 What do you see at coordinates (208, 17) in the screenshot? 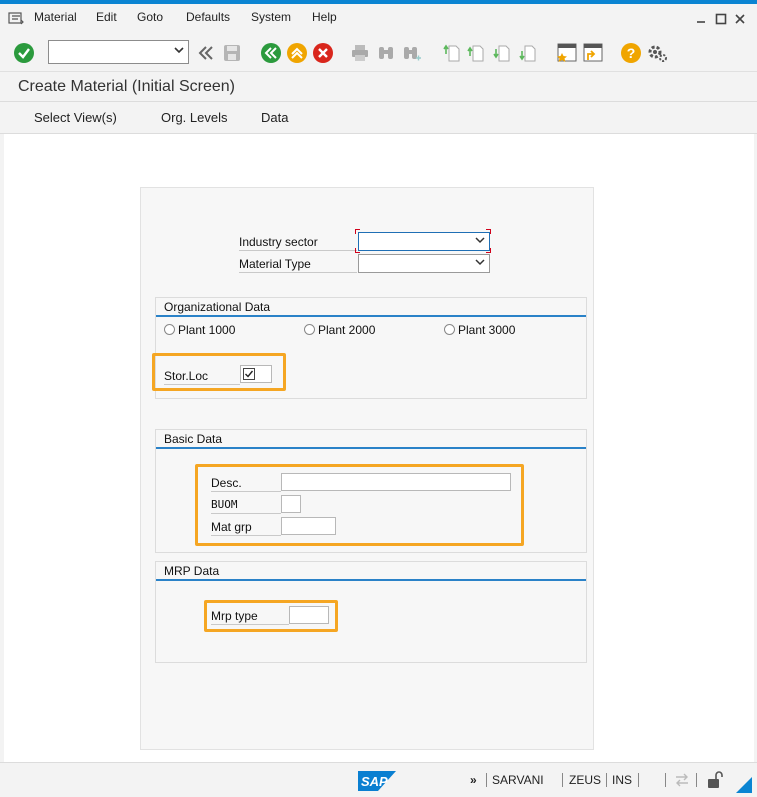
I see `menu-defaults: Defaults` at bounding box center [208, 17].